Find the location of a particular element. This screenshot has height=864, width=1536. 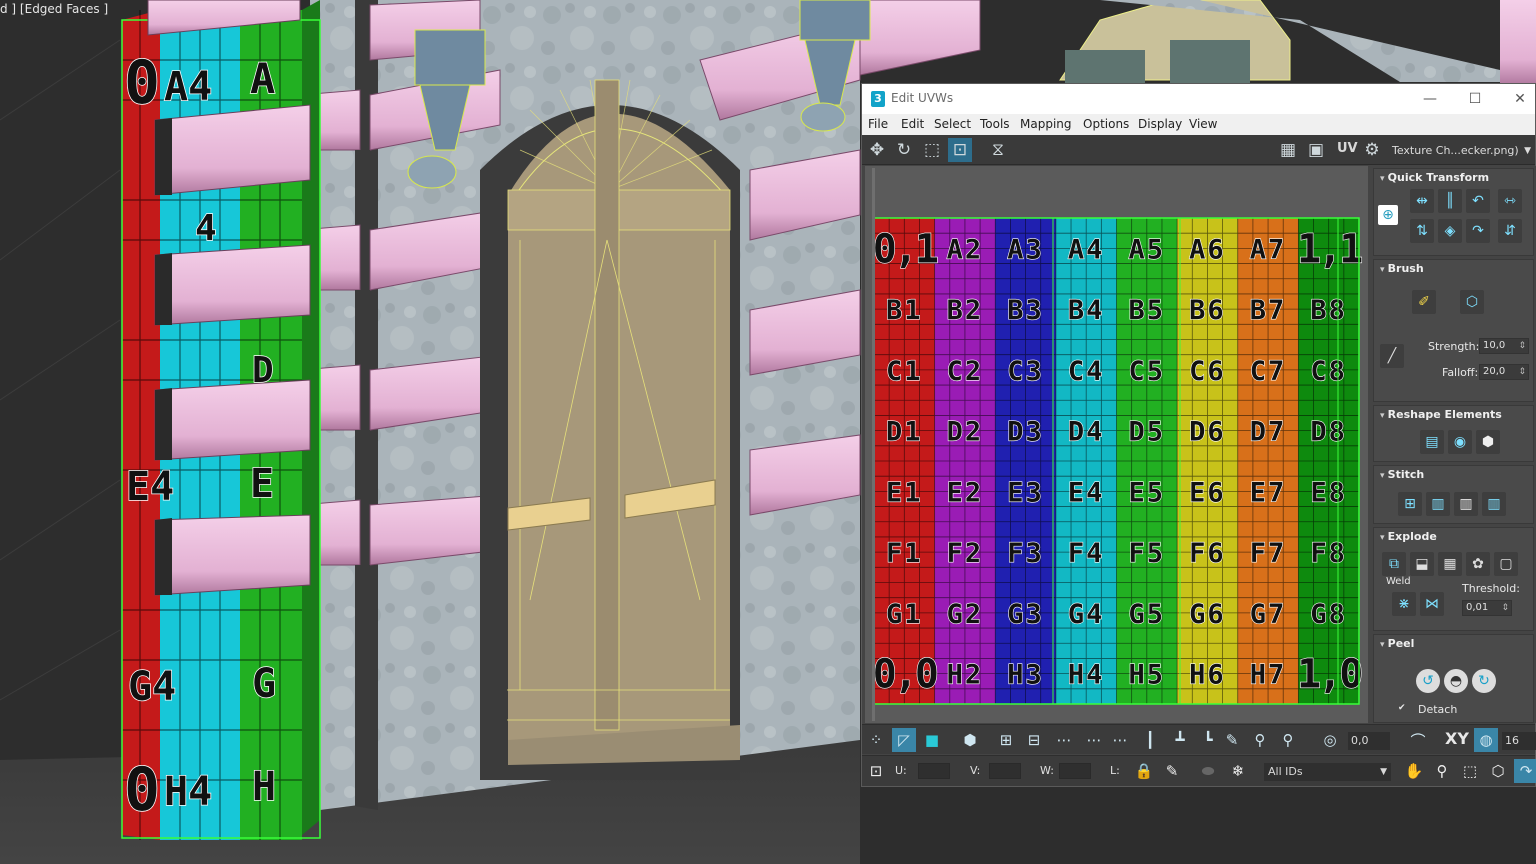

menu-select: Select is located at coordinates (952, 124).